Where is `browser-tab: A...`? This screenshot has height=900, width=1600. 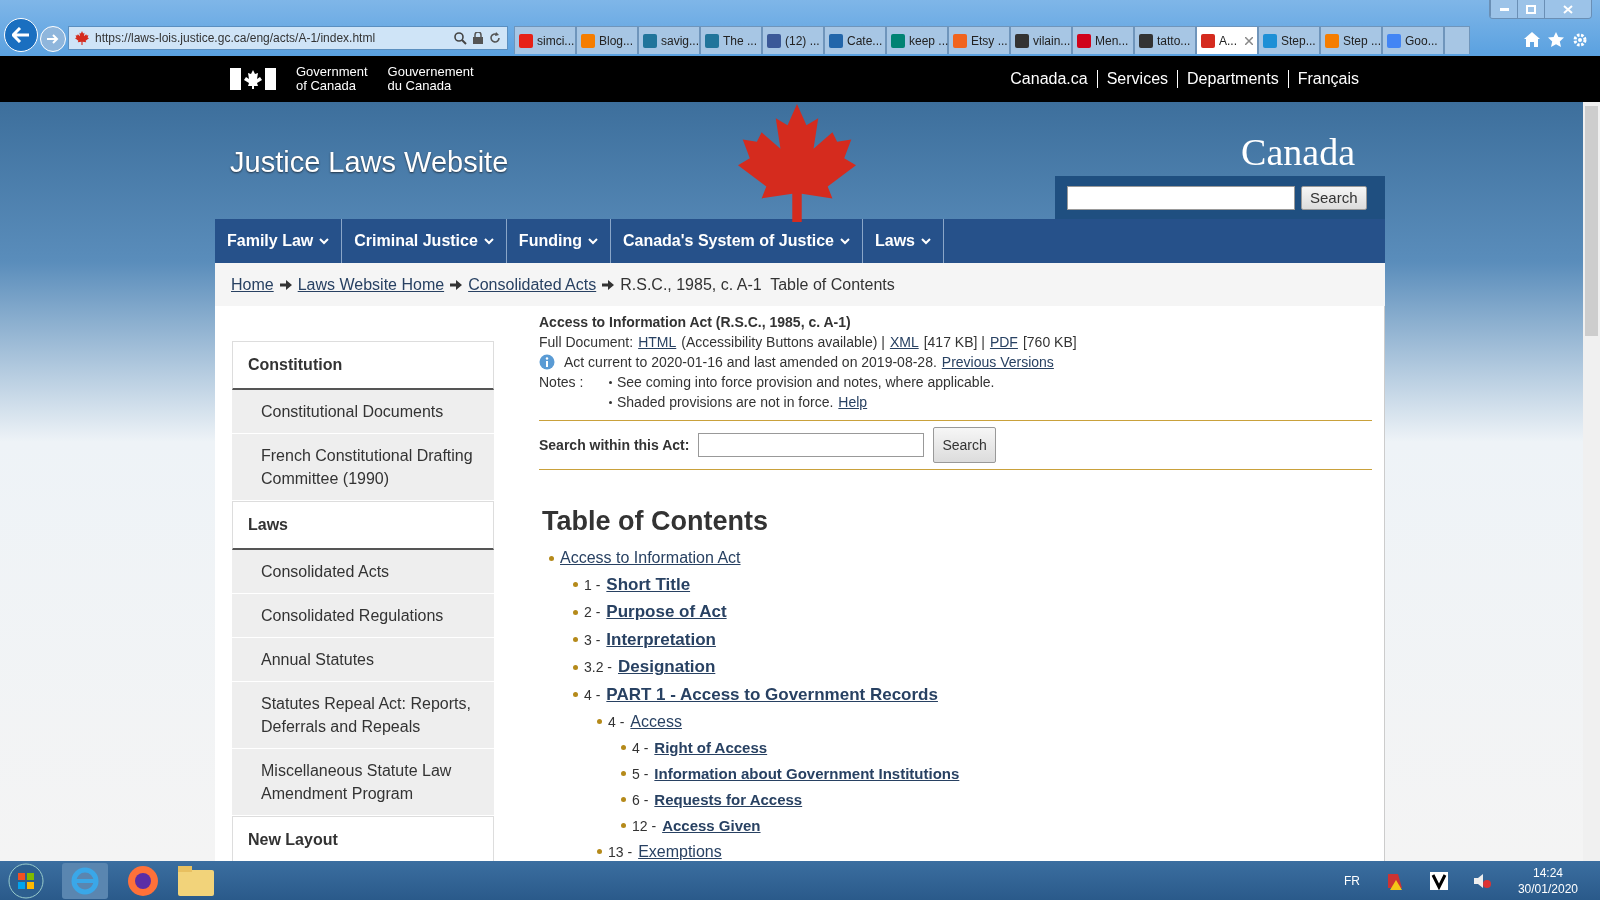 browser-tab: A... is located at coordinates (1227, 40).